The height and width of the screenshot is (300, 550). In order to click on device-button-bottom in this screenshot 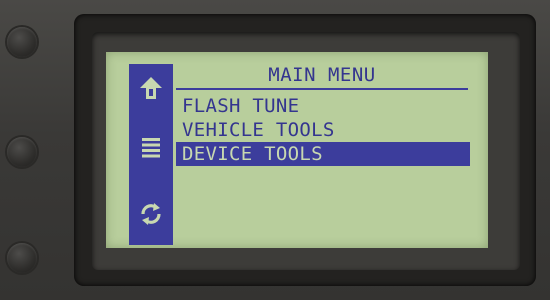, I will do `click(22, 258)`.